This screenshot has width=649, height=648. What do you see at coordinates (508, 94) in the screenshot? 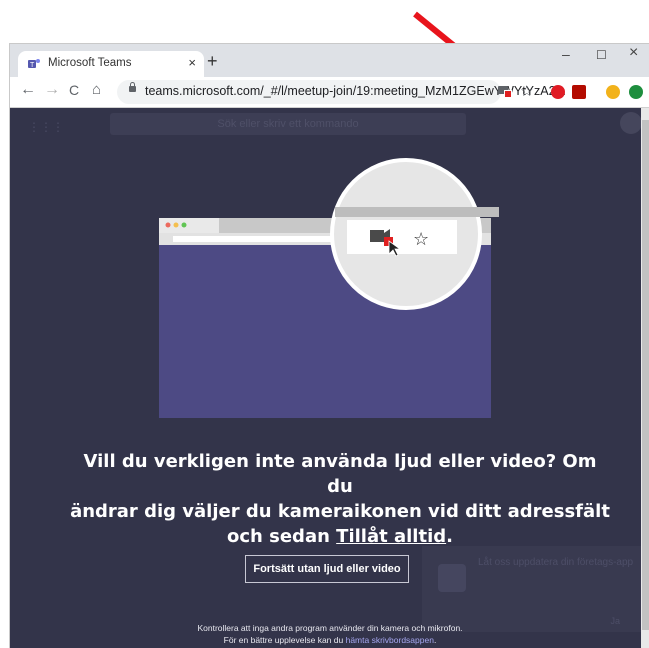
I see `blocked-badge-icon` at bounding box center [508, 94].